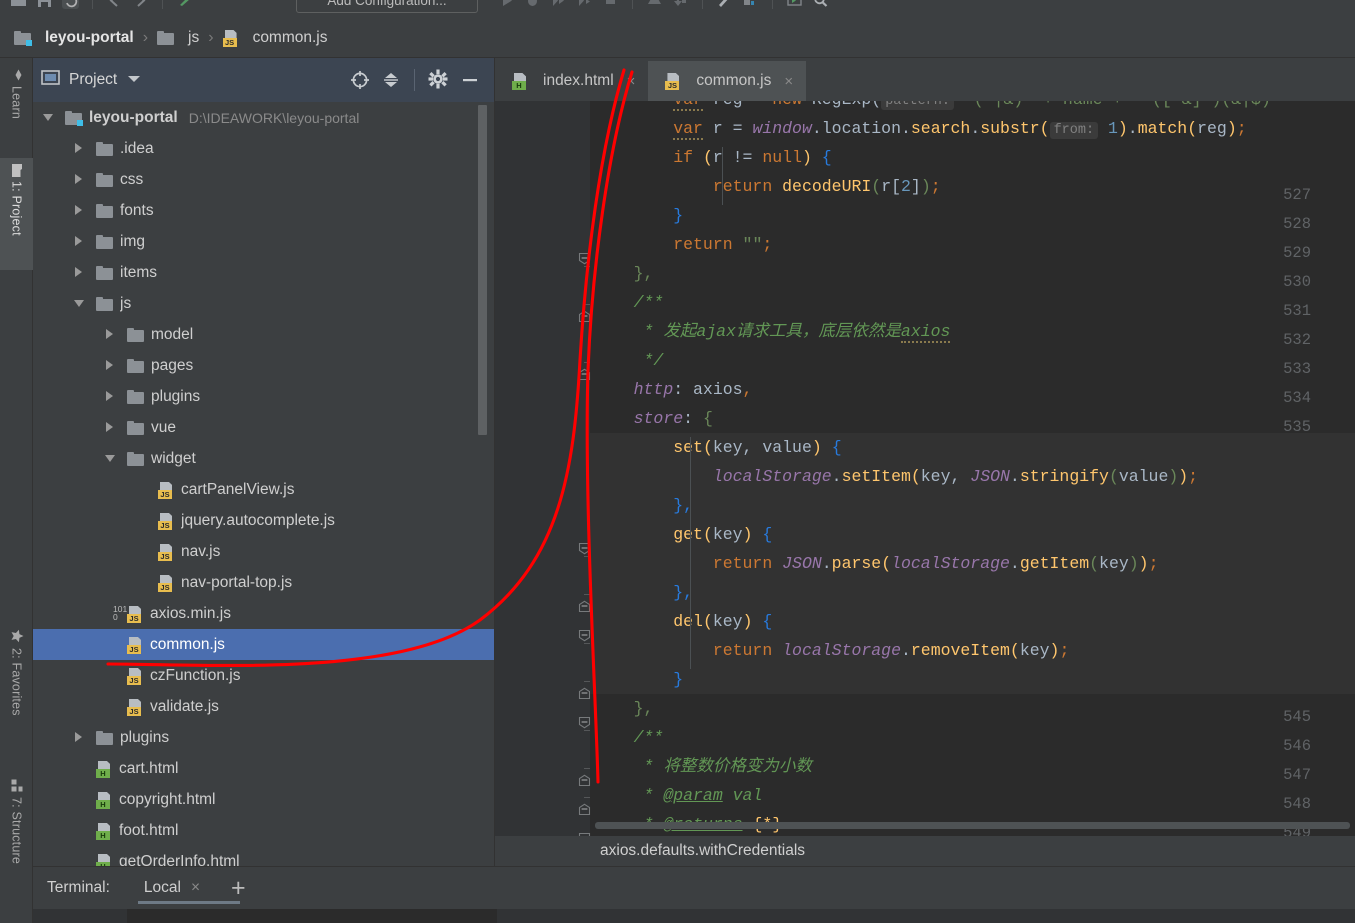  Describe the element at coordinates (439, 80) in the screenshot. I see `gear-icon` at that location.